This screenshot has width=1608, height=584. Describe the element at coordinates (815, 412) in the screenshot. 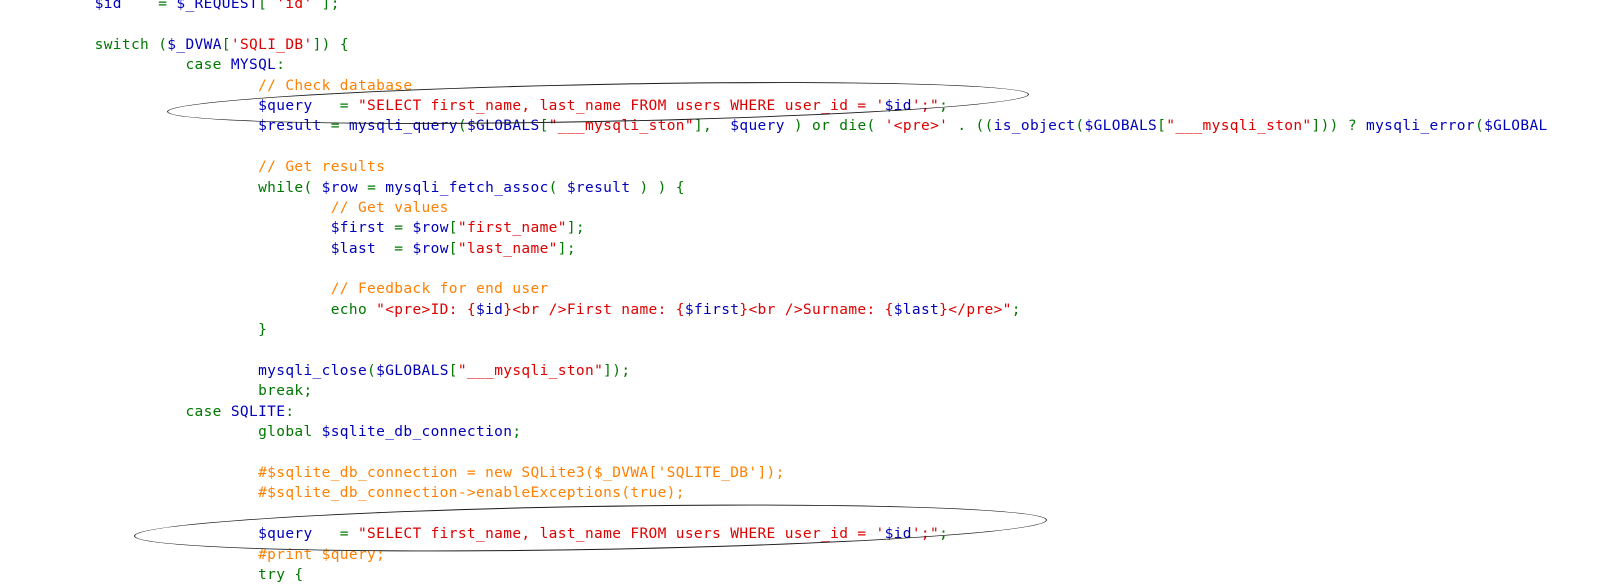

I see `code-line: case SQLITE:` at that location.